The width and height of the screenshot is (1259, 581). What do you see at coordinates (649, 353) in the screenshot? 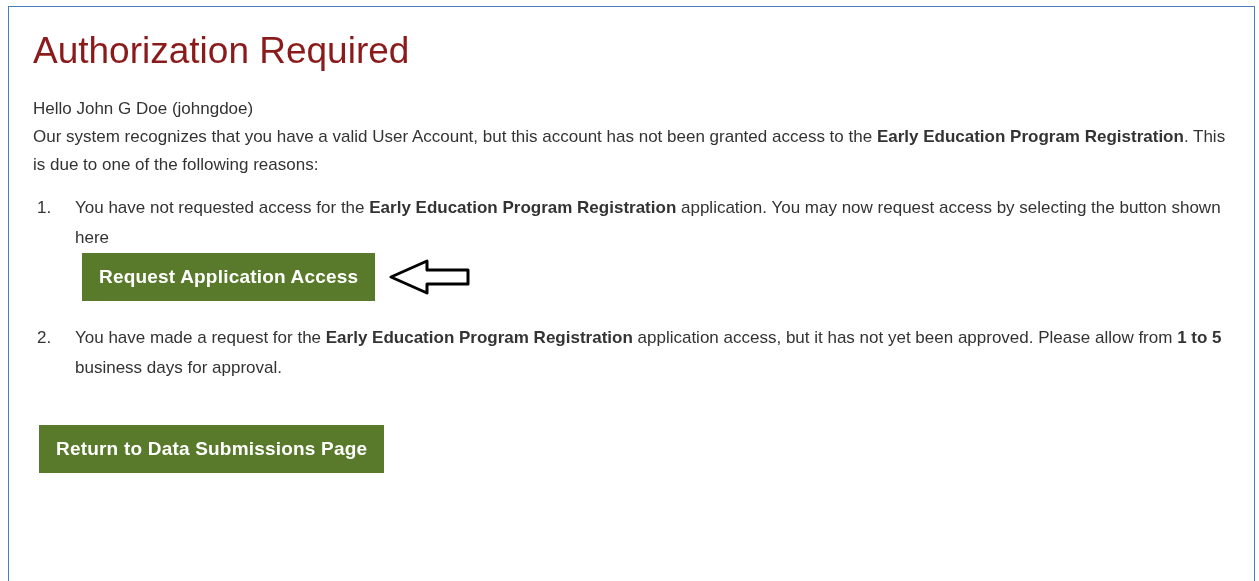
I see `reason-text: You have made a request for the Early Education Program Registration application access, but it has not yet been approved. Please allow from 1 to 5 business days for approval.` at bounding box center [649, 353].